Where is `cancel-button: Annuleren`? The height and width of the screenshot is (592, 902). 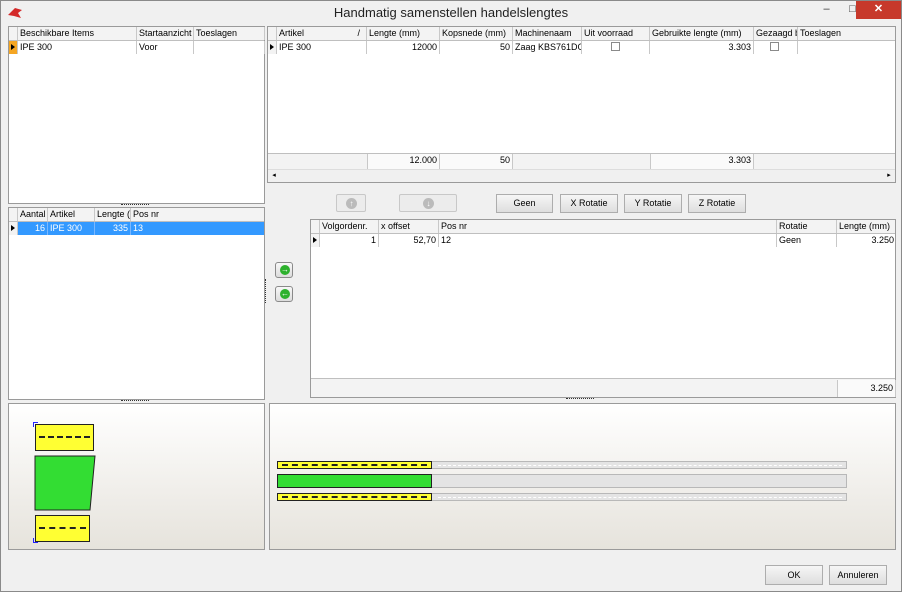
cancel-button: Annuleren is located at coordinates (858, 575).